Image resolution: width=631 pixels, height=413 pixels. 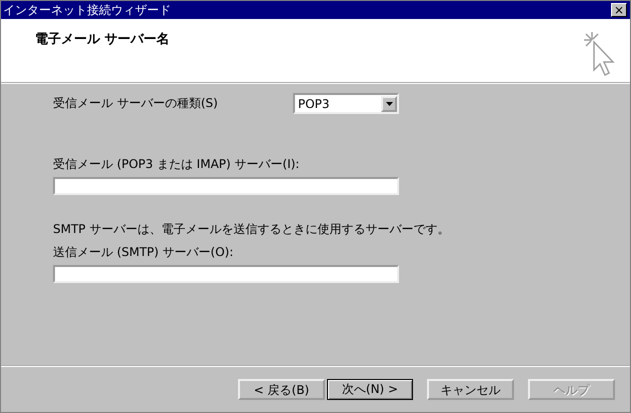 I want to click on field-label: 送信メール (SMTP) サーバー(O):, so click(x=143, y=252).